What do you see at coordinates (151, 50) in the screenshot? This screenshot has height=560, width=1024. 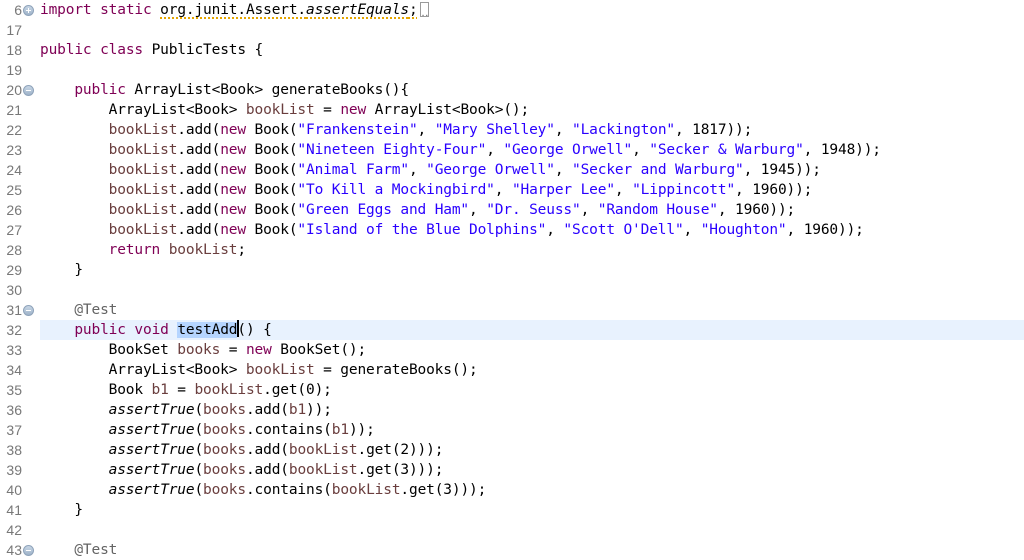 I see `code-text: public class PublicTests {` at bounding box center [151, 50].